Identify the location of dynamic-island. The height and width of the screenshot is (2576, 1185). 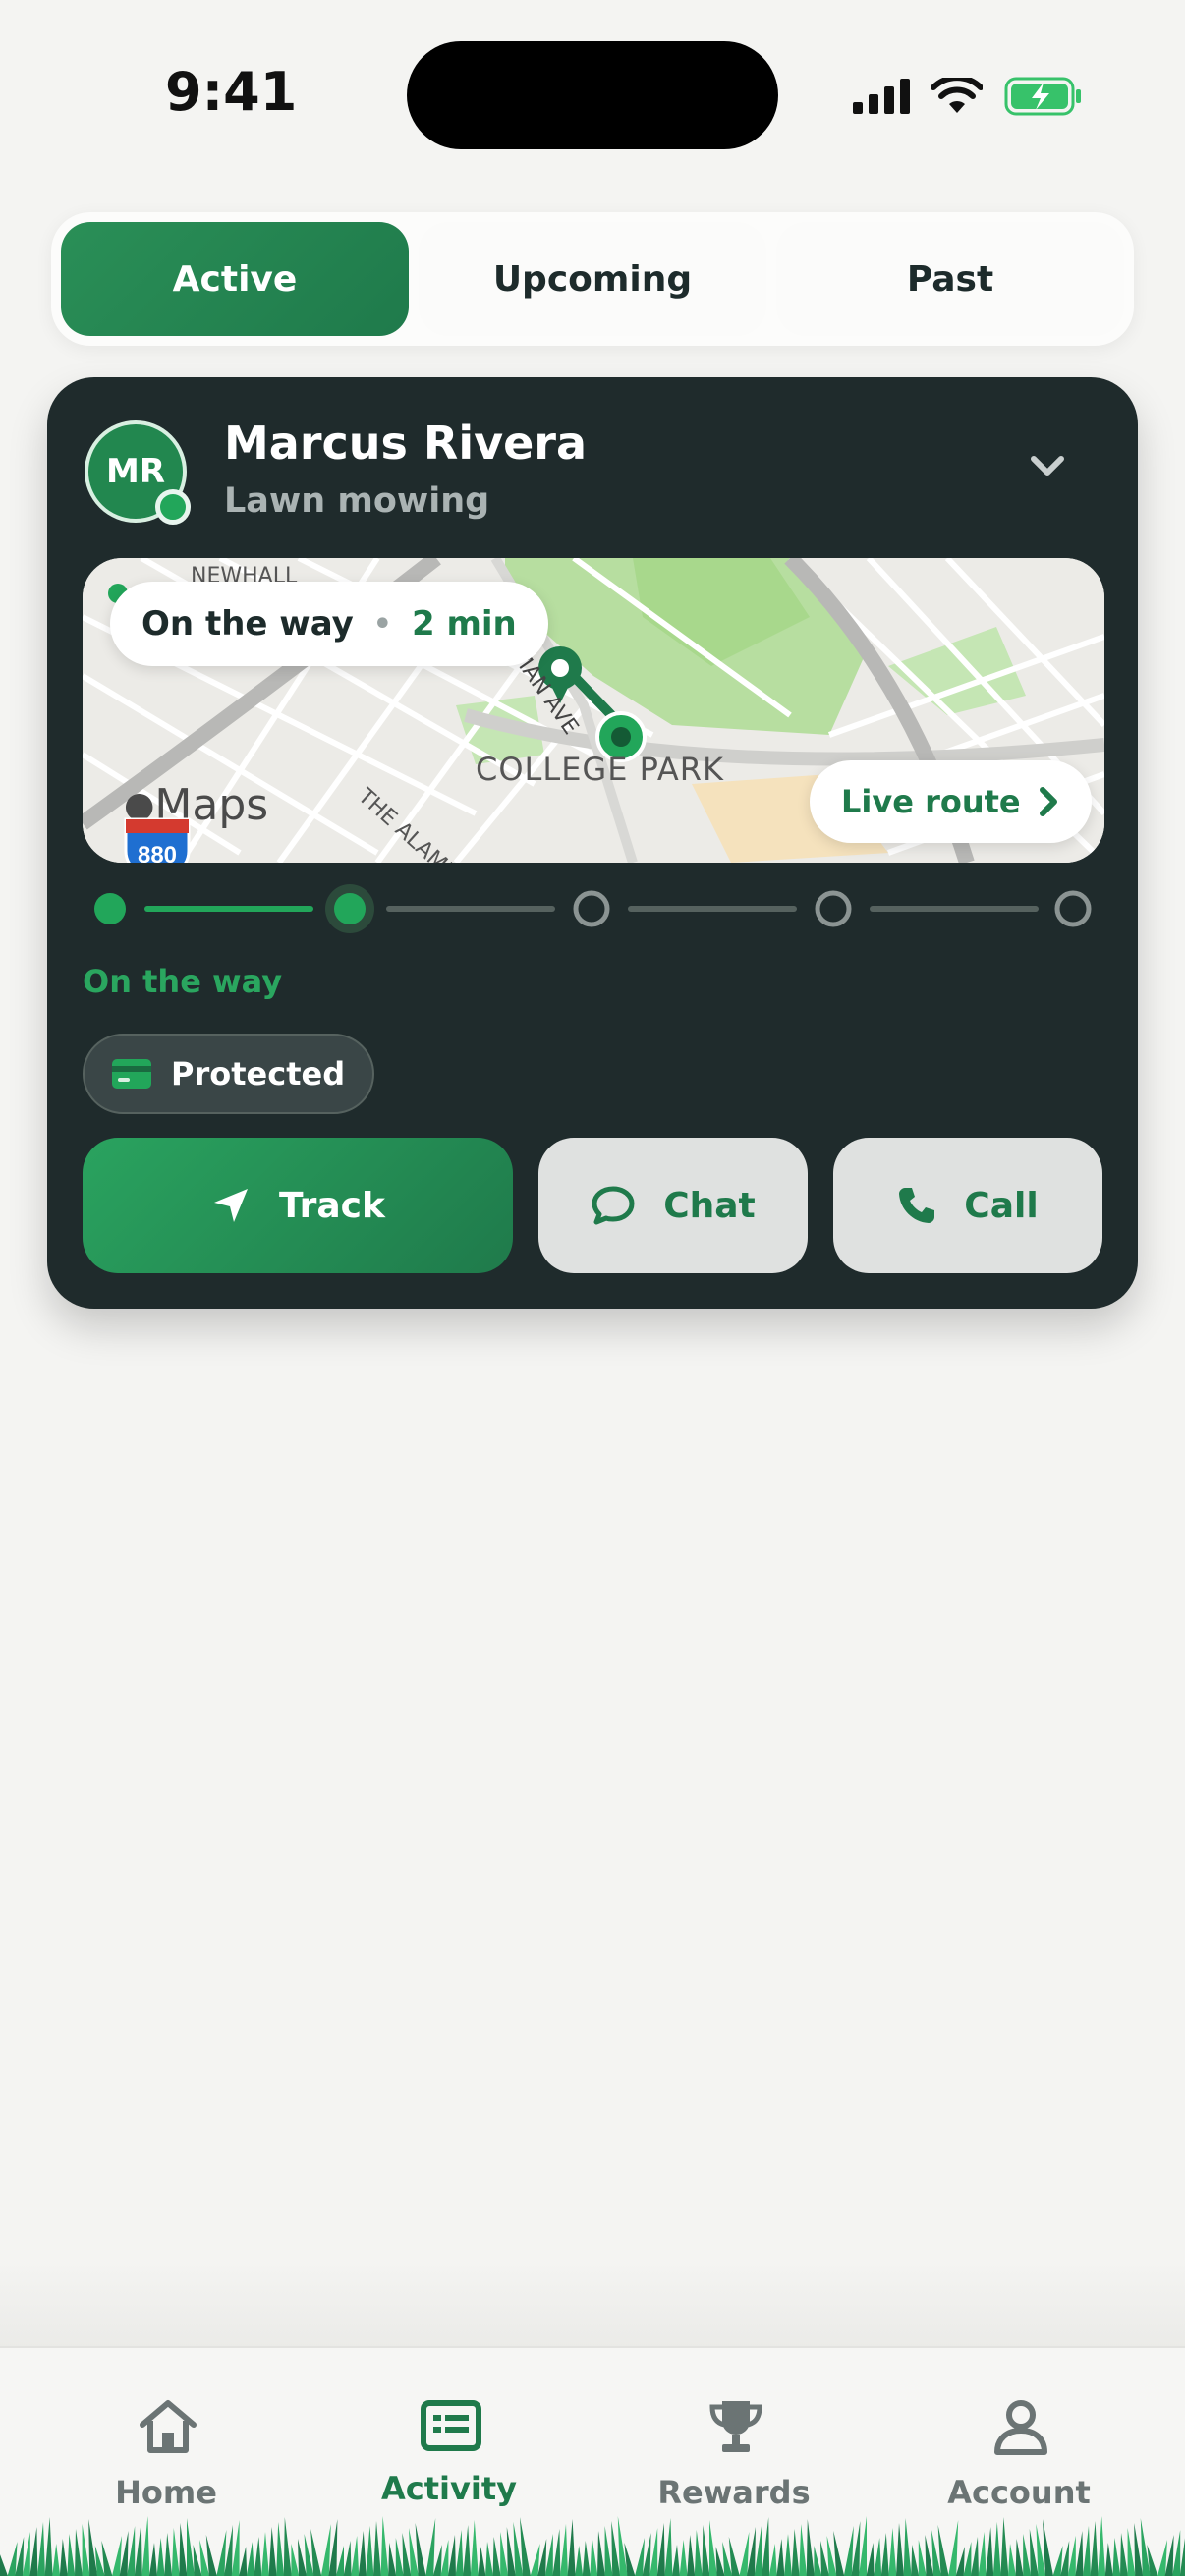
(592, 95).